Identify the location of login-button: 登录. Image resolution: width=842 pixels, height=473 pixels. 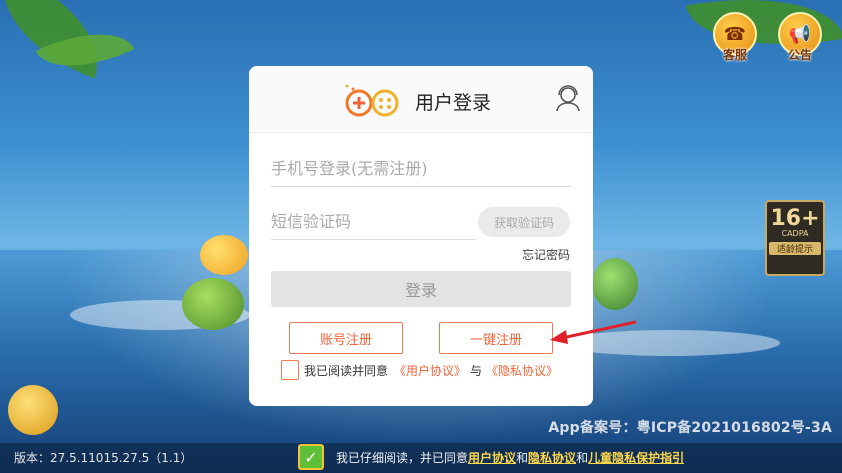
(421, 289).